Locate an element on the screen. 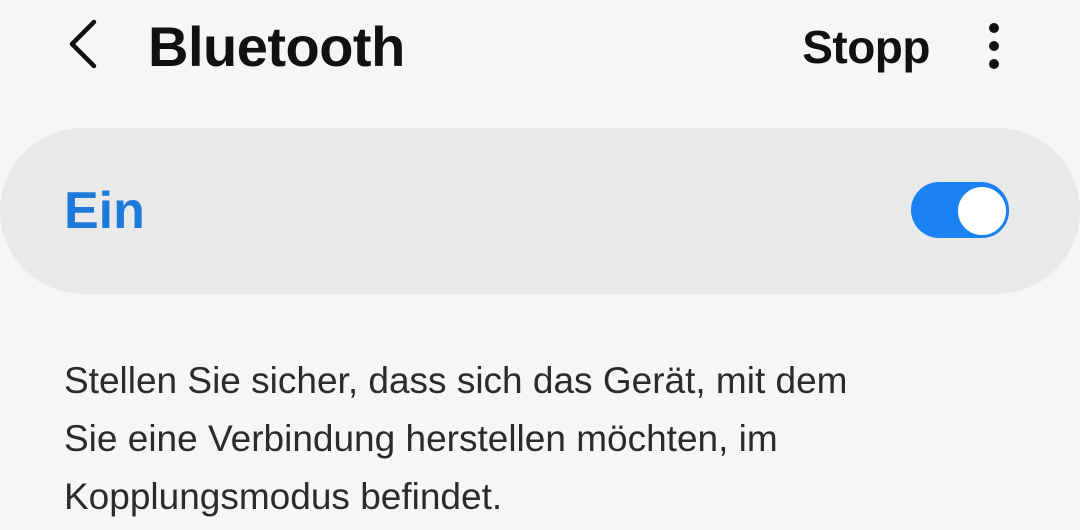 The height and width of the screenshot is (530, 1080). bluetooth-switch is located at coordinates (960, 210).